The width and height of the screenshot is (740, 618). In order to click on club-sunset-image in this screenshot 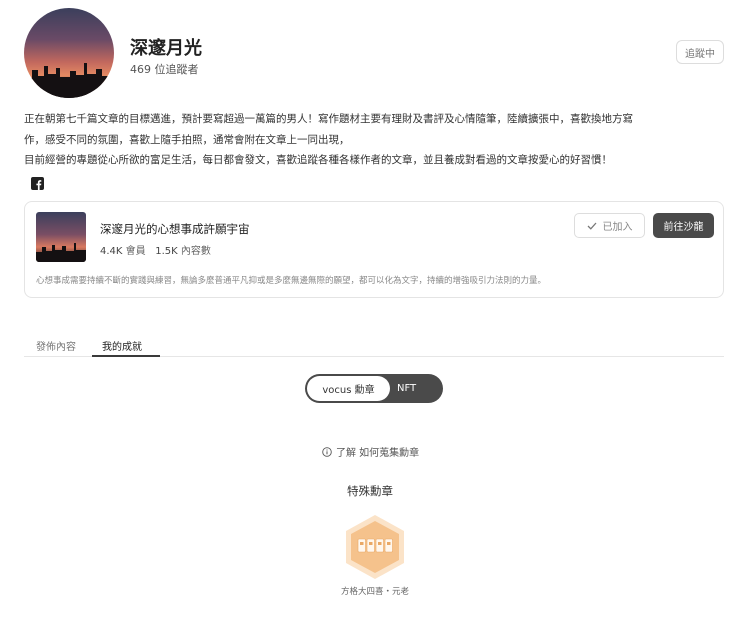, I will do `click(61, 237)`.